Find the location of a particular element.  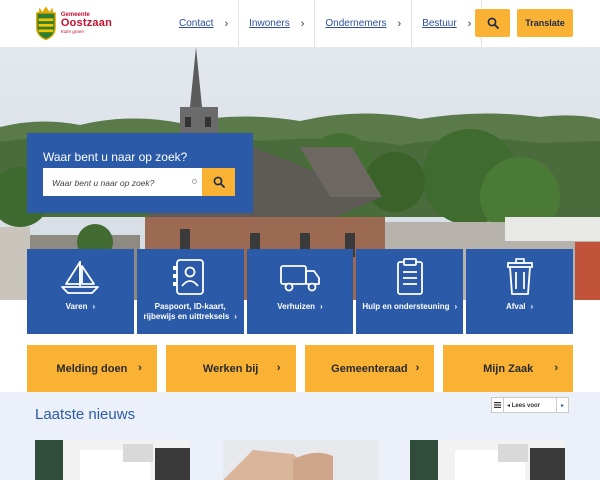

menu-icon is located at coordinates (498, 405).